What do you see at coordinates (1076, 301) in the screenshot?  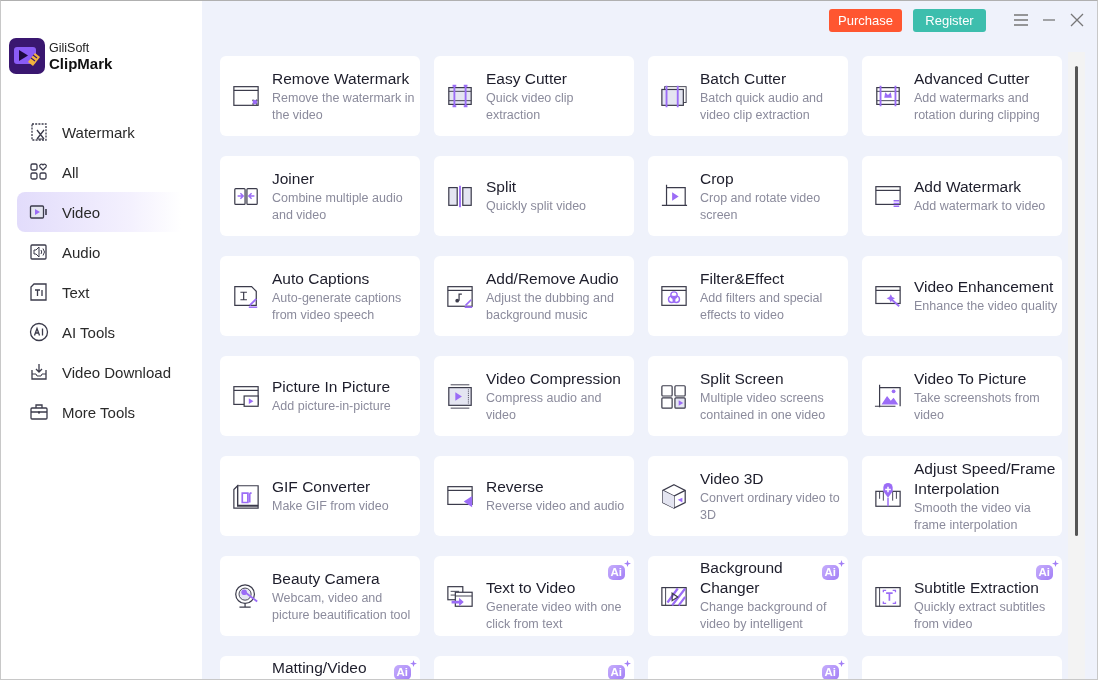 I see `scrollbar-thumb` at bounding box center [1076, 301].